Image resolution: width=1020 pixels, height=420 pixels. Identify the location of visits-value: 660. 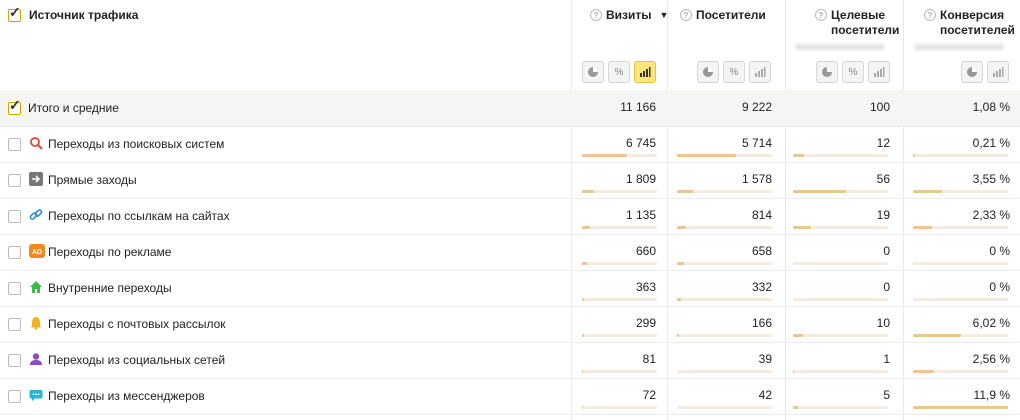
(645, 251).